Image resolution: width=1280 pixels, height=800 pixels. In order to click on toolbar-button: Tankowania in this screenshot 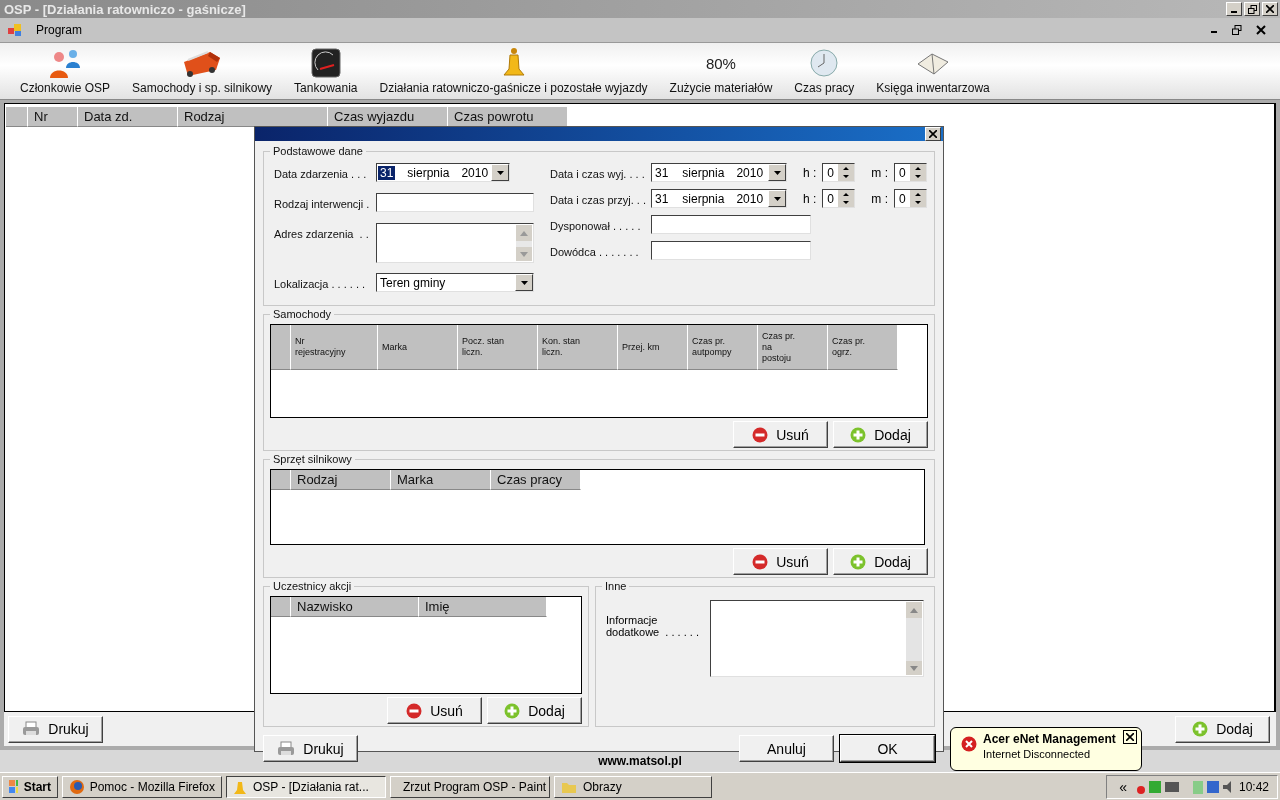, I will do `click(326, 71)`.